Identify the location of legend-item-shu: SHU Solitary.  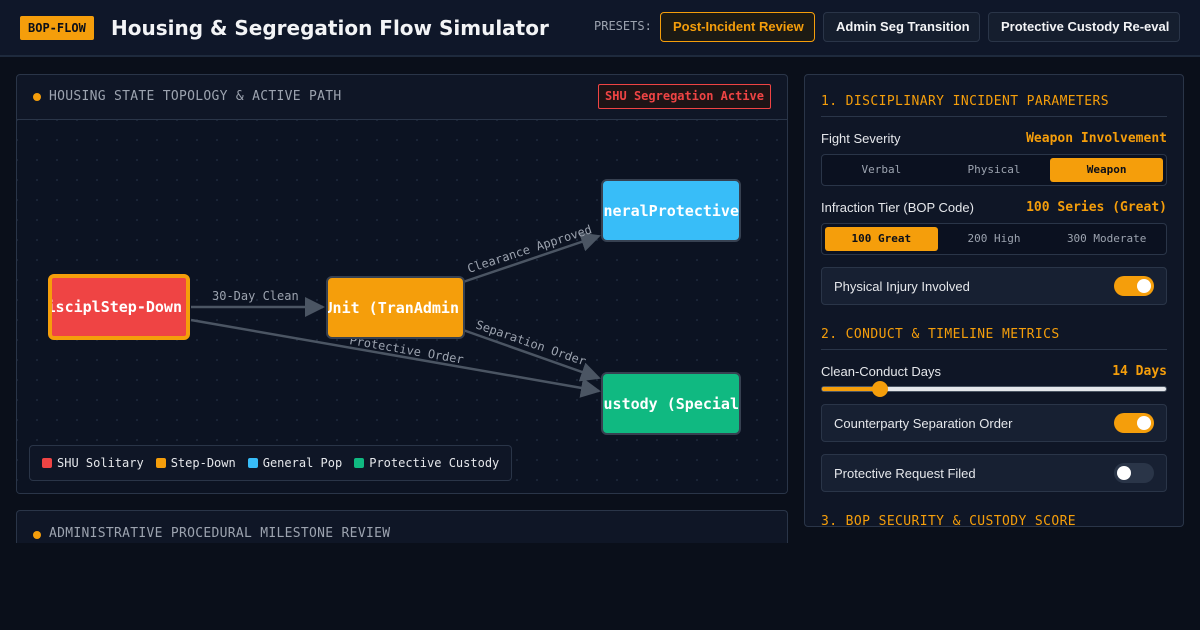
(93, 463).